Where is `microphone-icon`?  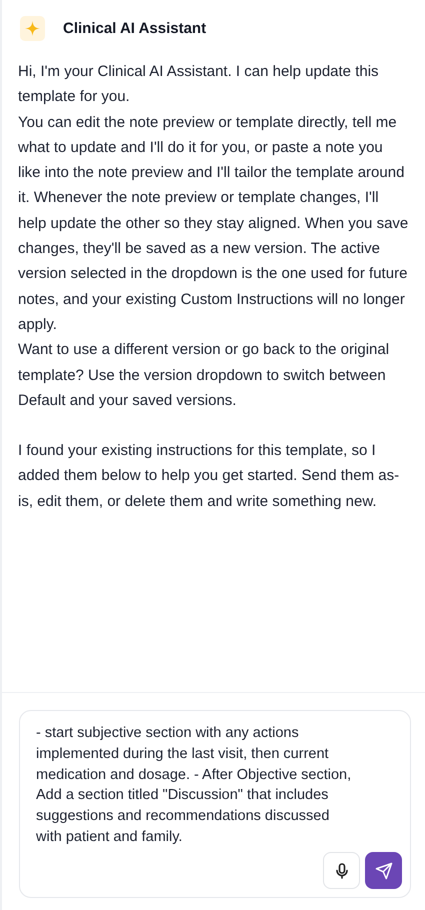
microphone-icon is located at coordinates (341, 870).